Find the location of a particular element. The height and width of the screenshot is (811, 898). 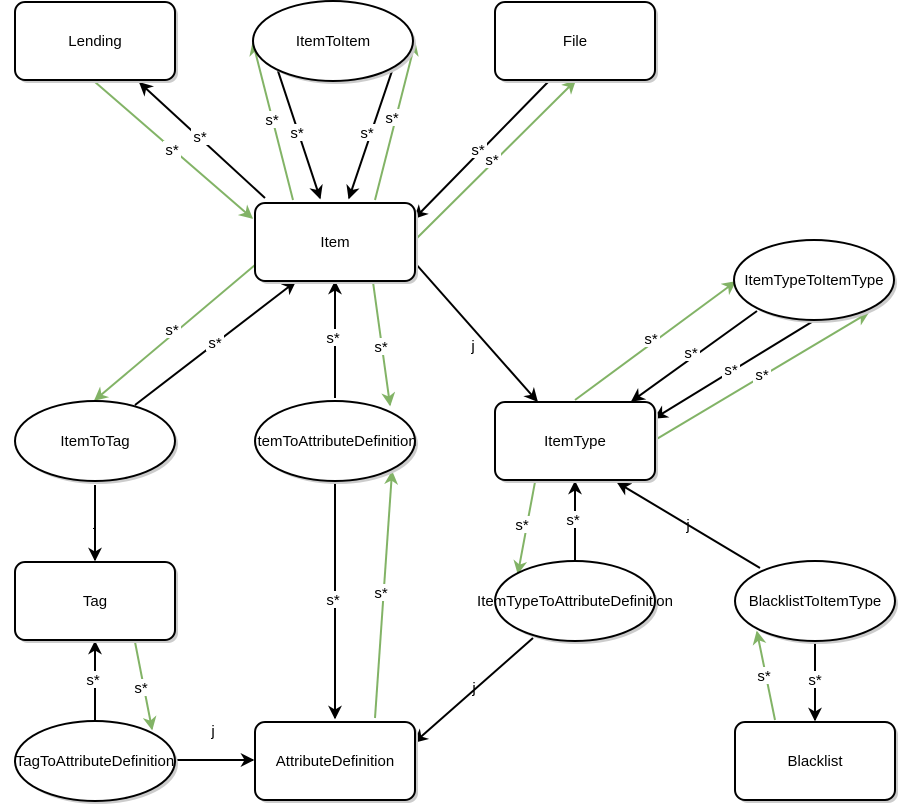

node-label: TagToAttributeDefinition is located at coordinates (95, 761).